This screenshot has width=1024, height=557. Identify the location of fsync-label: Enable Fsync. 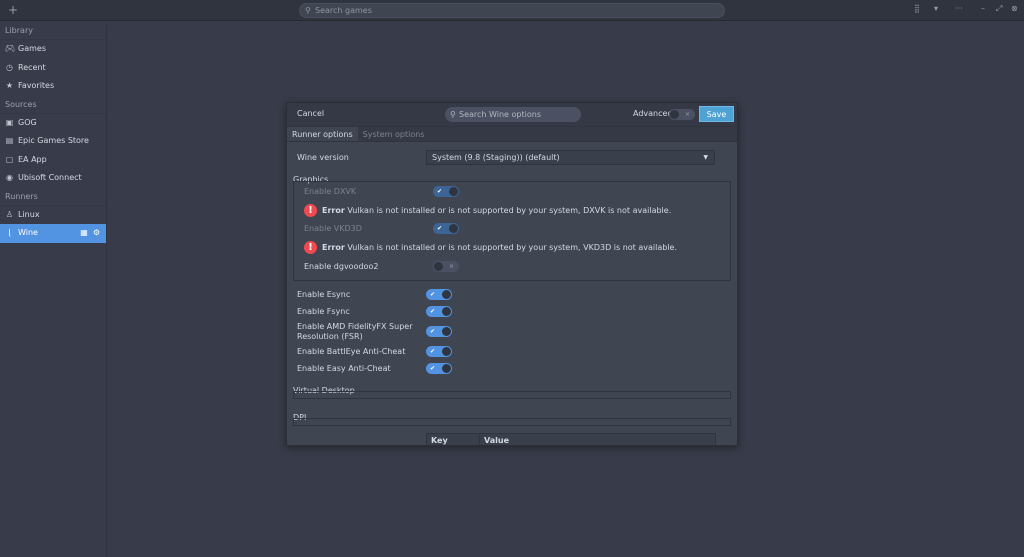
(323, 311).